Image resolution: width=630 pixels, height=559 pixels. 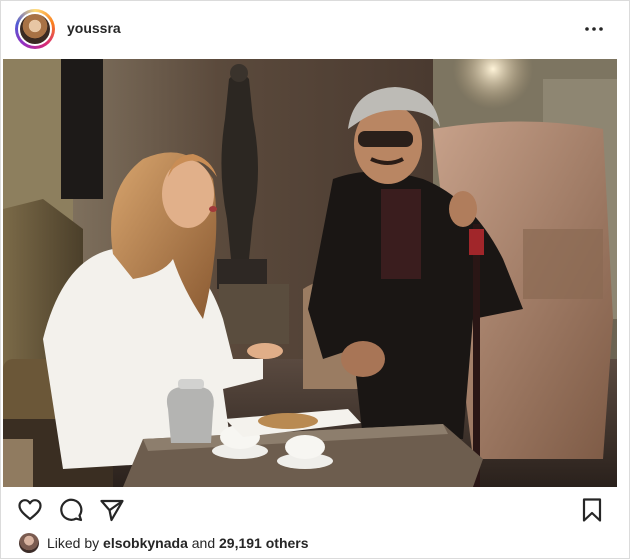 What do you see at coordinates (29, 543) in the screenshot?
I see `liker-avatar` at bounding box center [29, 543].